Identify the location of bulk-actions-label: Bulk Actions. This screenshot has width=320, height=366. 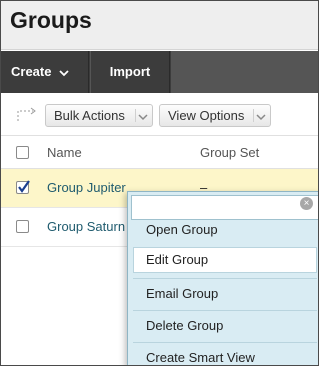
(89, 115).